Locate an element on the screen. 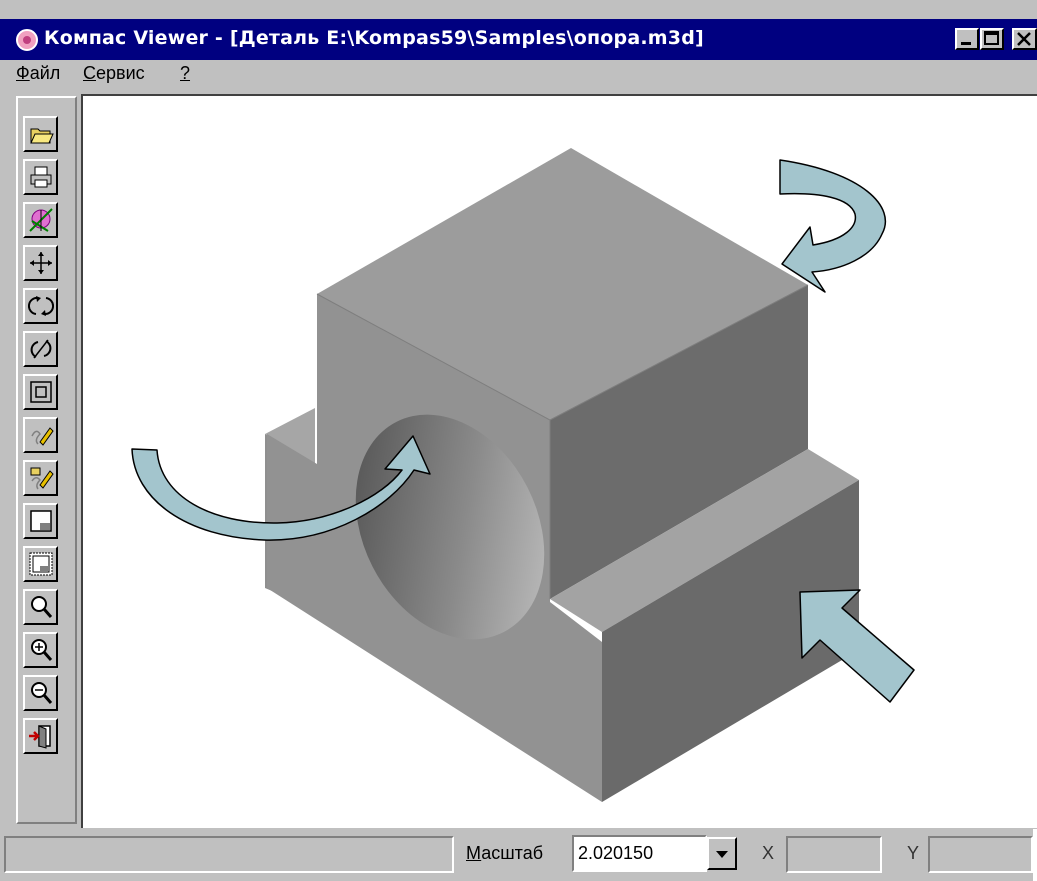  status-message-panel is located at coordinates (229, 854).